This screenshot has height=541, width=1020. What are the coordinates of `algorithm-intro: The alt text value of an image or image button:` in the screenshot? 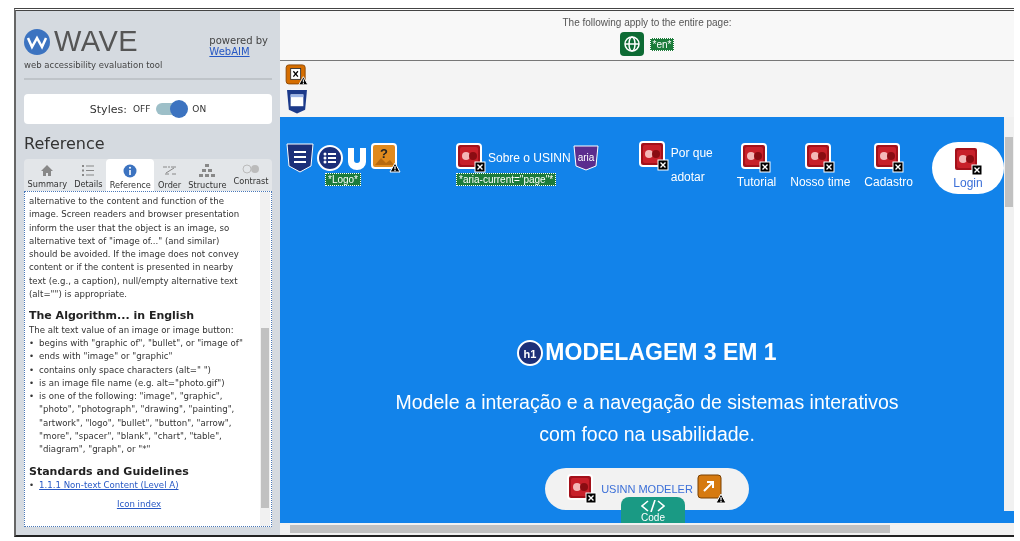 It's located at (132, 330).